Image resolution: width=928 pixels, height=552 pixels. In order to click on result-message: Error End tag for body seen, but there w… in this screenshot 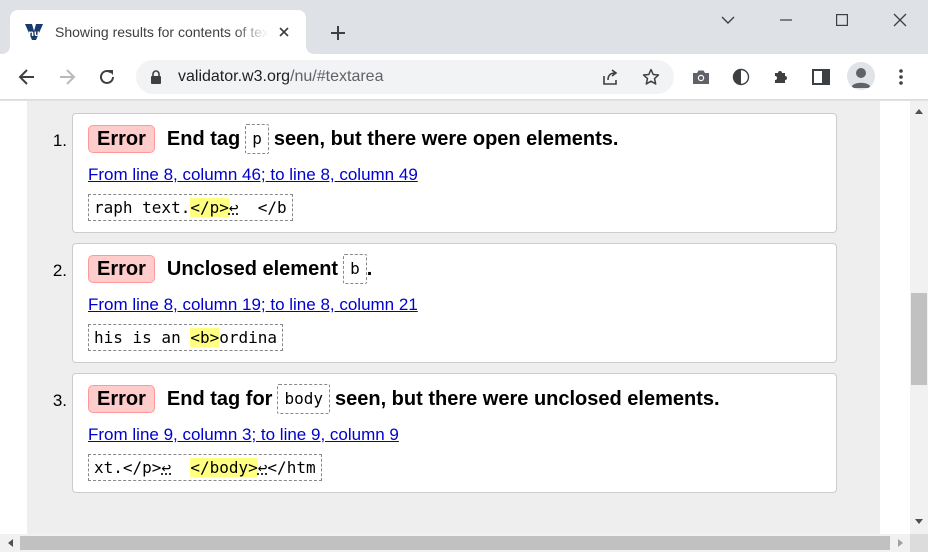, I will do `click(404, 399)`.